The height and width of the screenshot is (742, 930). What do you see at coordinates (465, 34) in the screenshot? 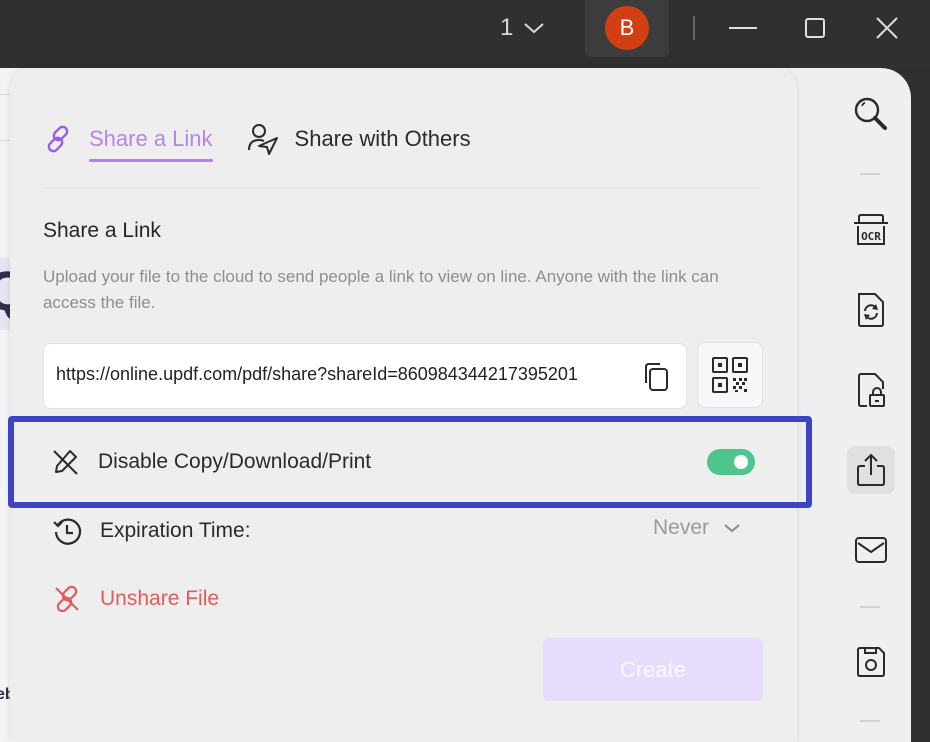
I see `title-bar: 1 B` at bounding box center [465, 34].